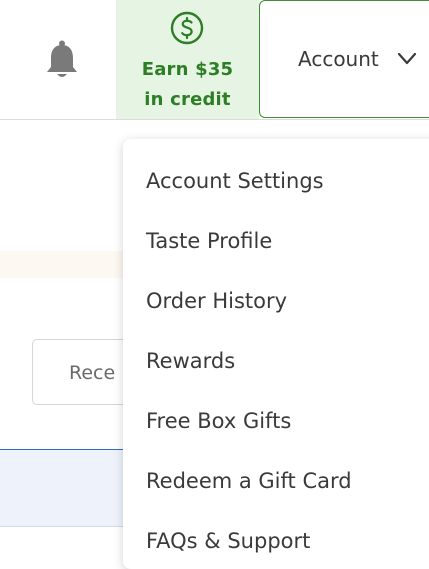 This screenshot has width=429, height=569. Describe the element at coordinates (187, 99) in the screenshot. I see `credit-line-2: in credit` at that location.